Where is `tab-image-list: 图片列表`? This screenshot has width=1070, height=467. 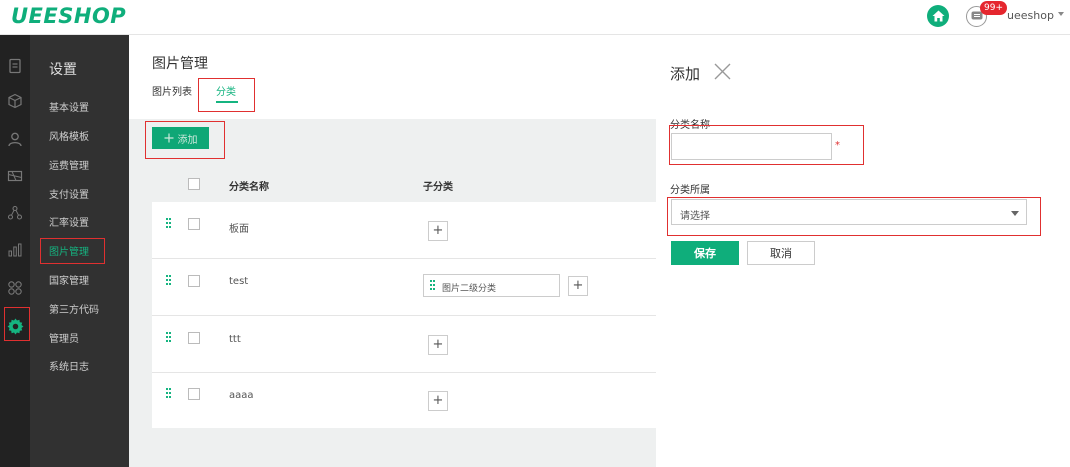
tab-image-list: 图片列表 is located at coordinates (172, 90).